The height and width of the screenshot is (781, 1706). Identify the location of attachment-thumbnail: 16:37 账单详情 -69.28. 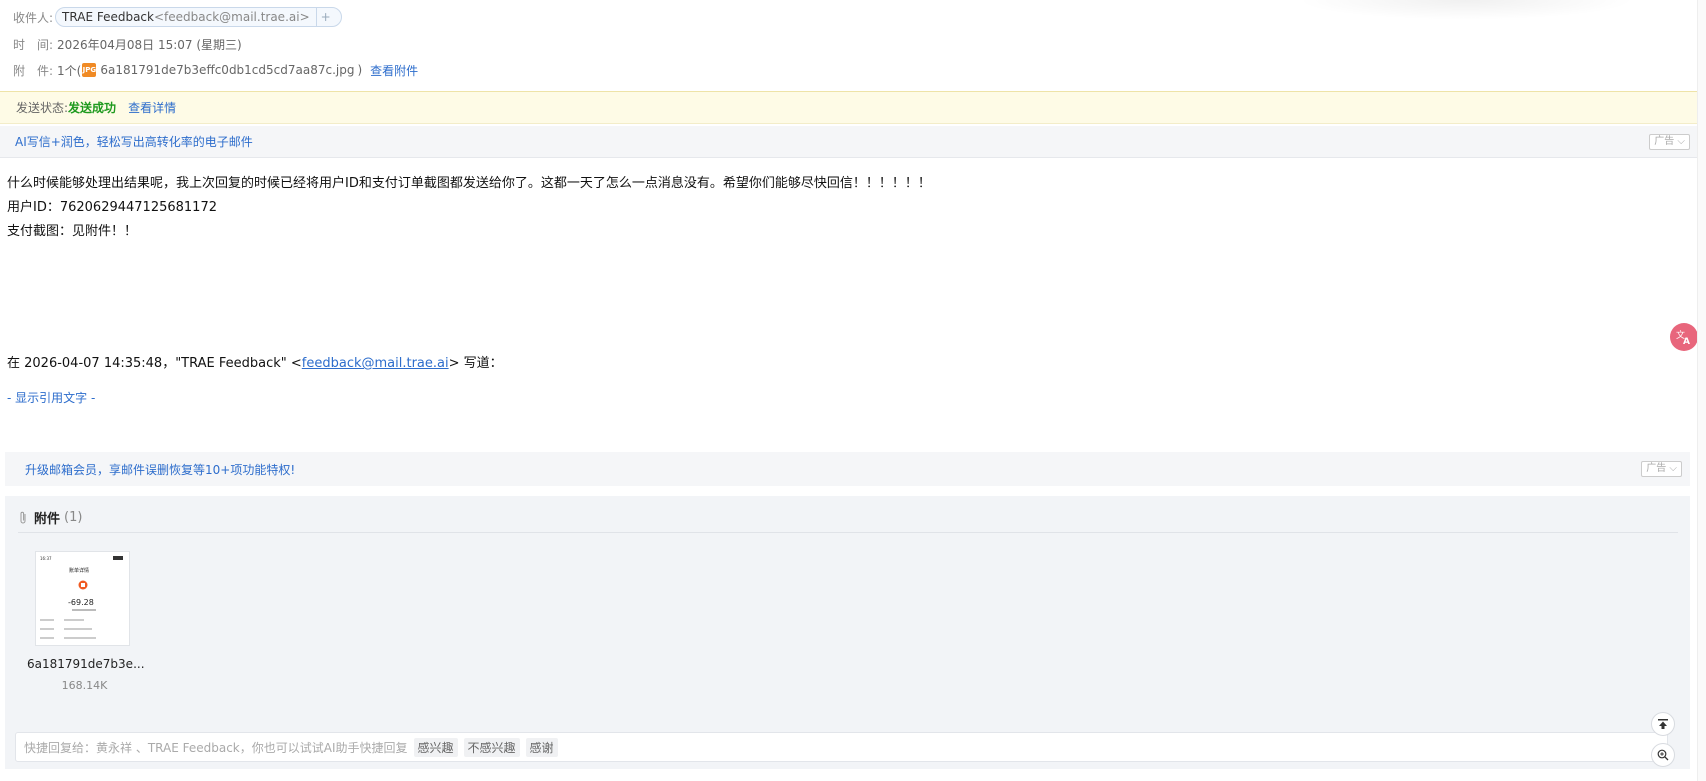
(82, 598).